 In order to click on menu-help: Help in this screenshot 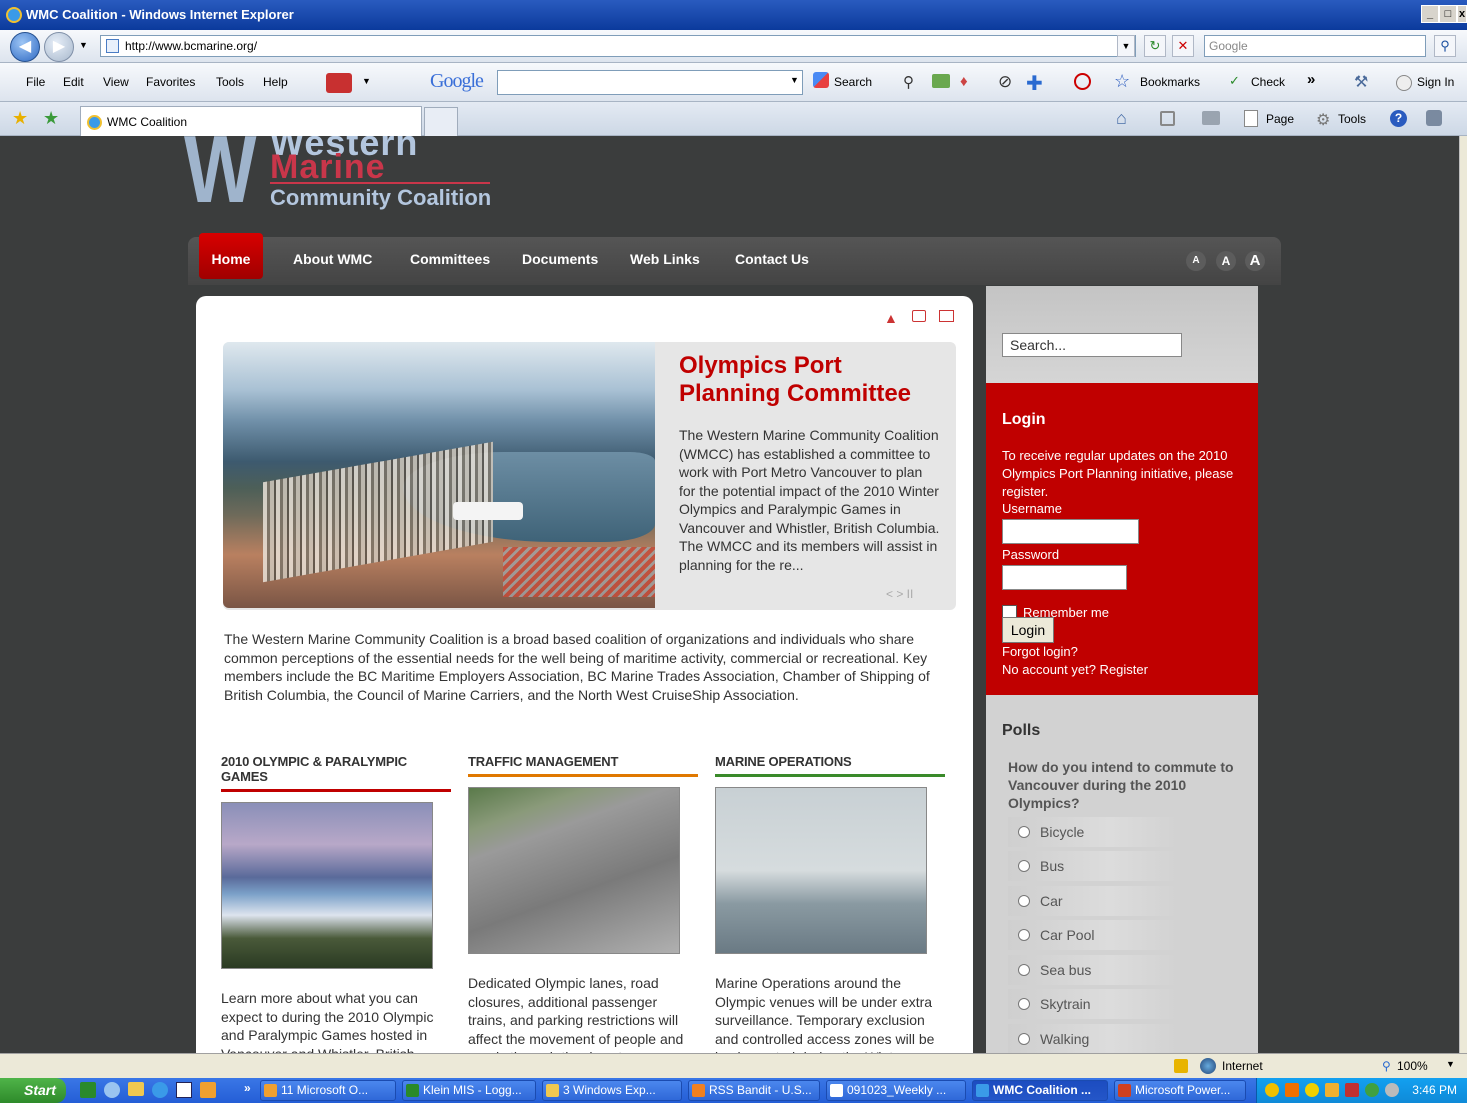, I will do `click(275, 82)`.